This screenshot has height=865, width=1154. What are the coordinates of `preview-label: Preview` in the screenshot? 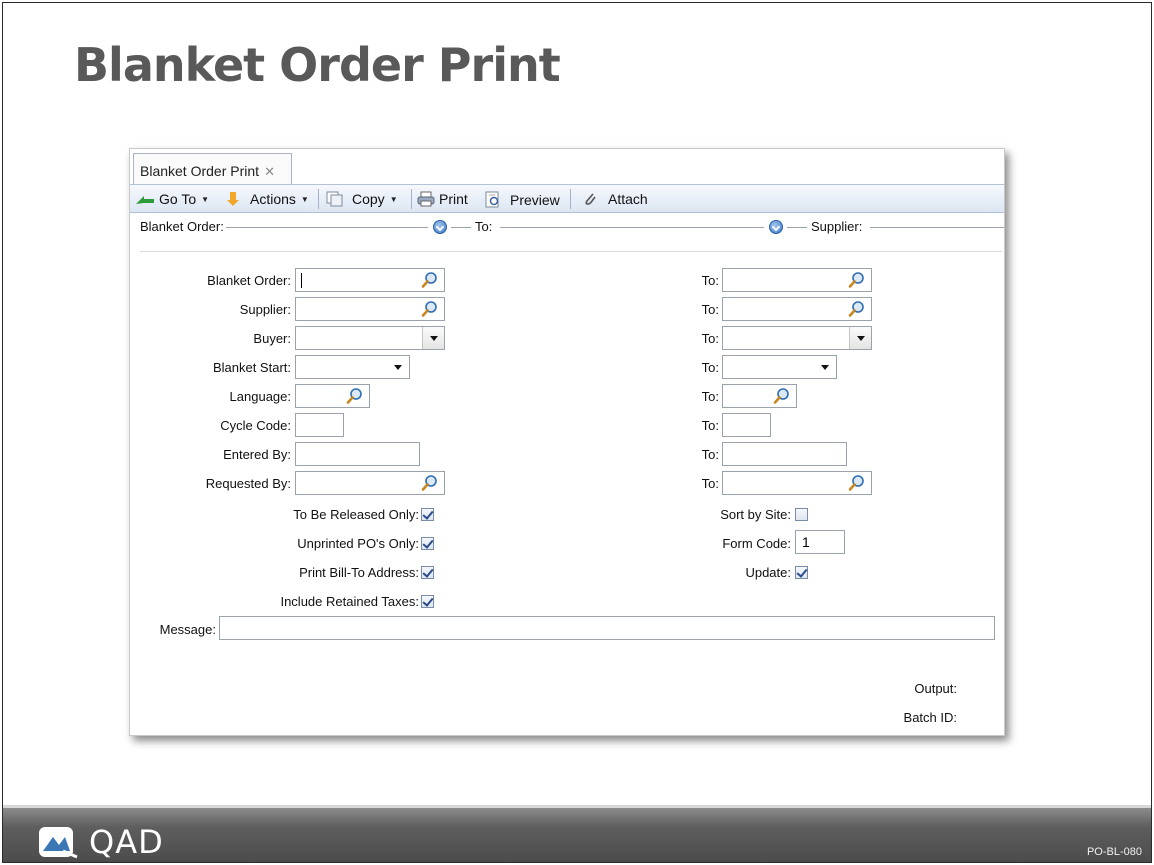 It's located at (535, 199).